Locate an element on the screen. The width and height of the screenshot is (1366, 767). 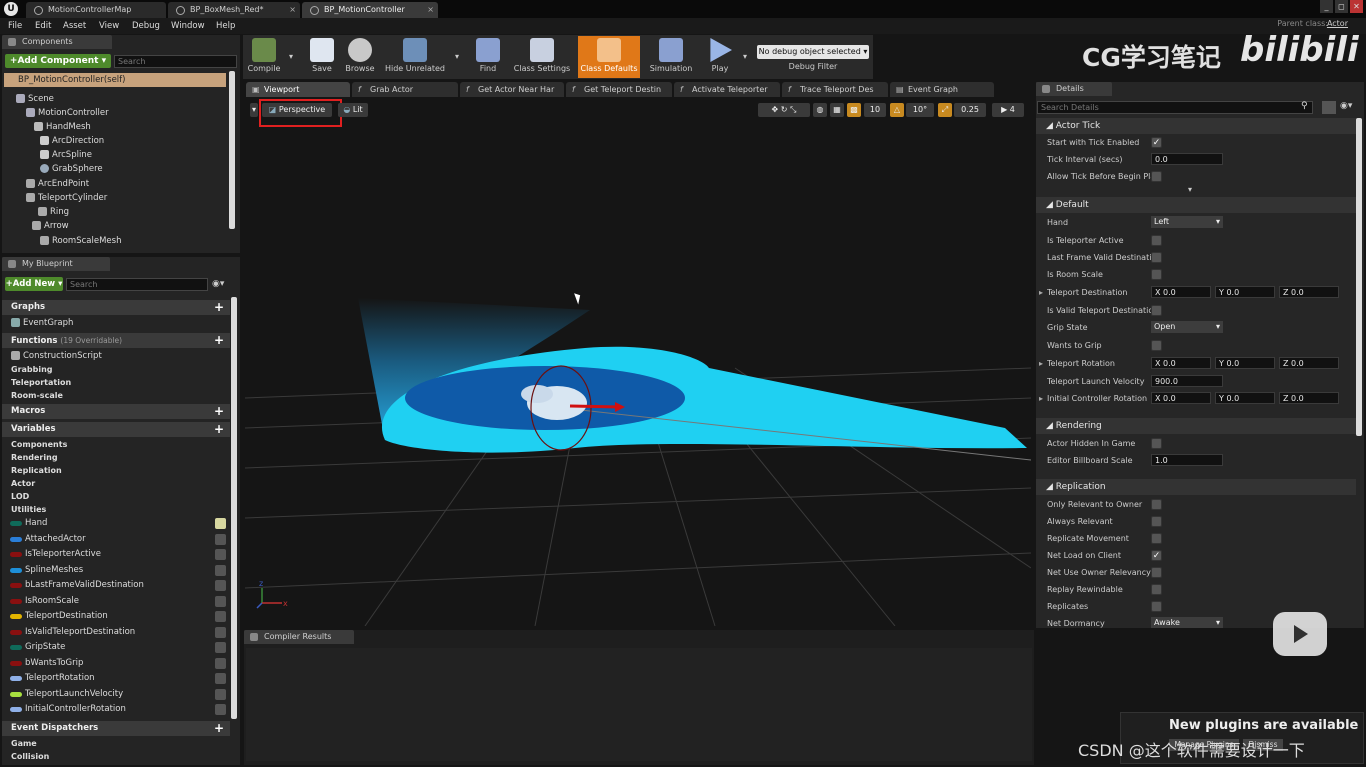
add-new-button: +Add New ▾ is located at coordinates (34, 284).